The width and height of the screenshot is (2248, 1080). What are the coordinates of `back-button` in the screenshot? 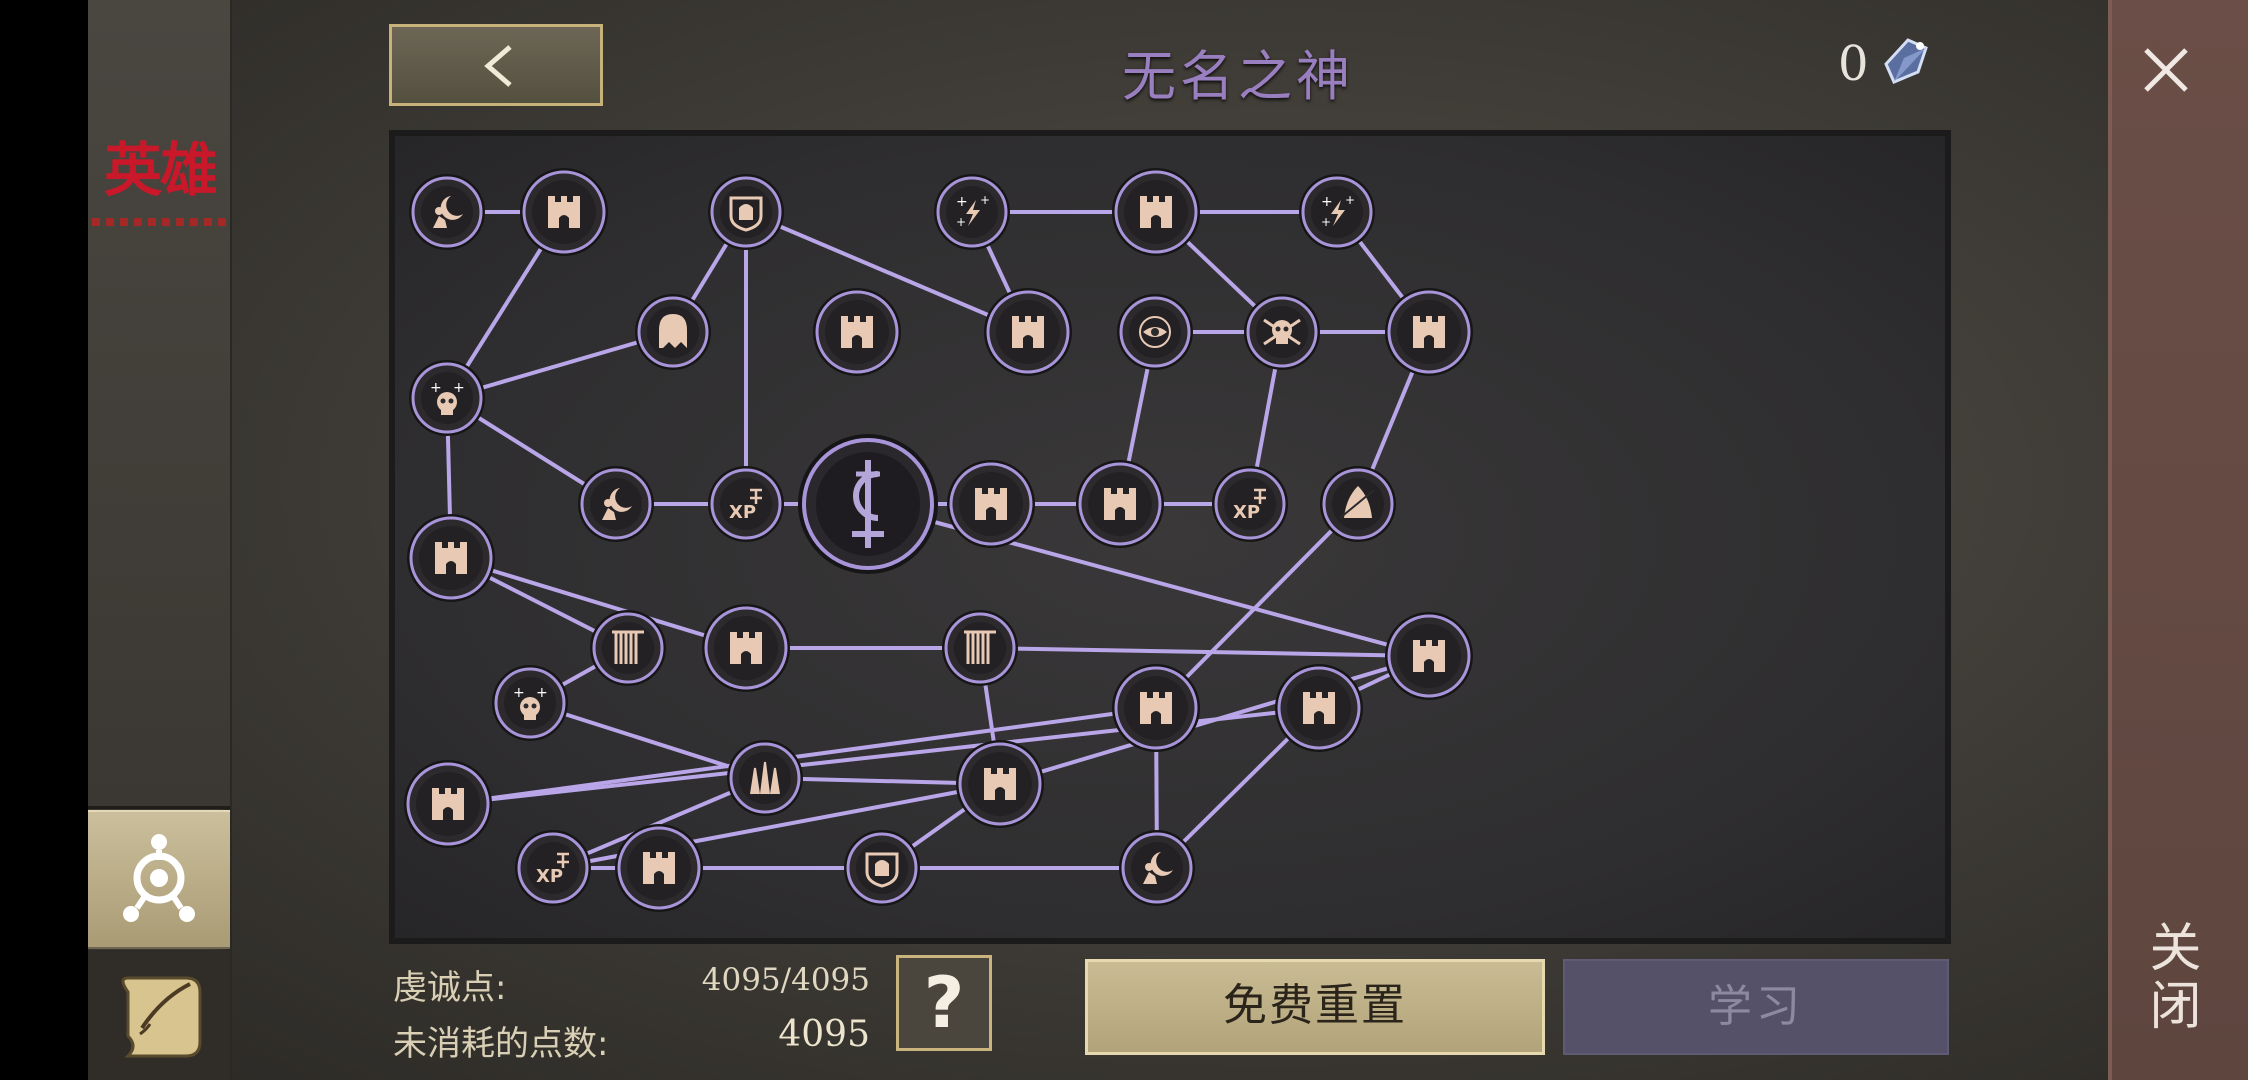 It's located at (496, 65).